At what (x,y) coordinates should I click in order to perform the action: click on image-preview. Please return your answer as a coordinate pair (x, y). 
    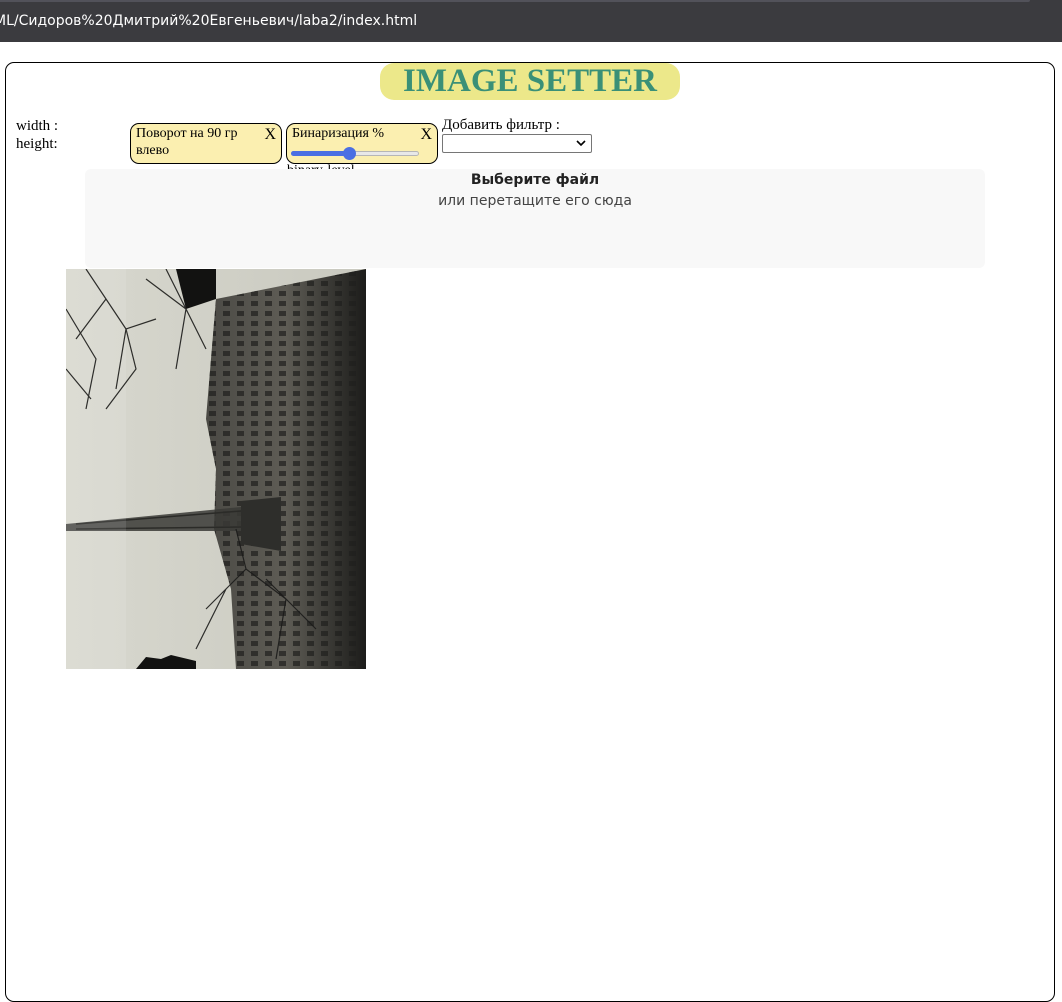
    Looking at the image, I should click on (216, 469).